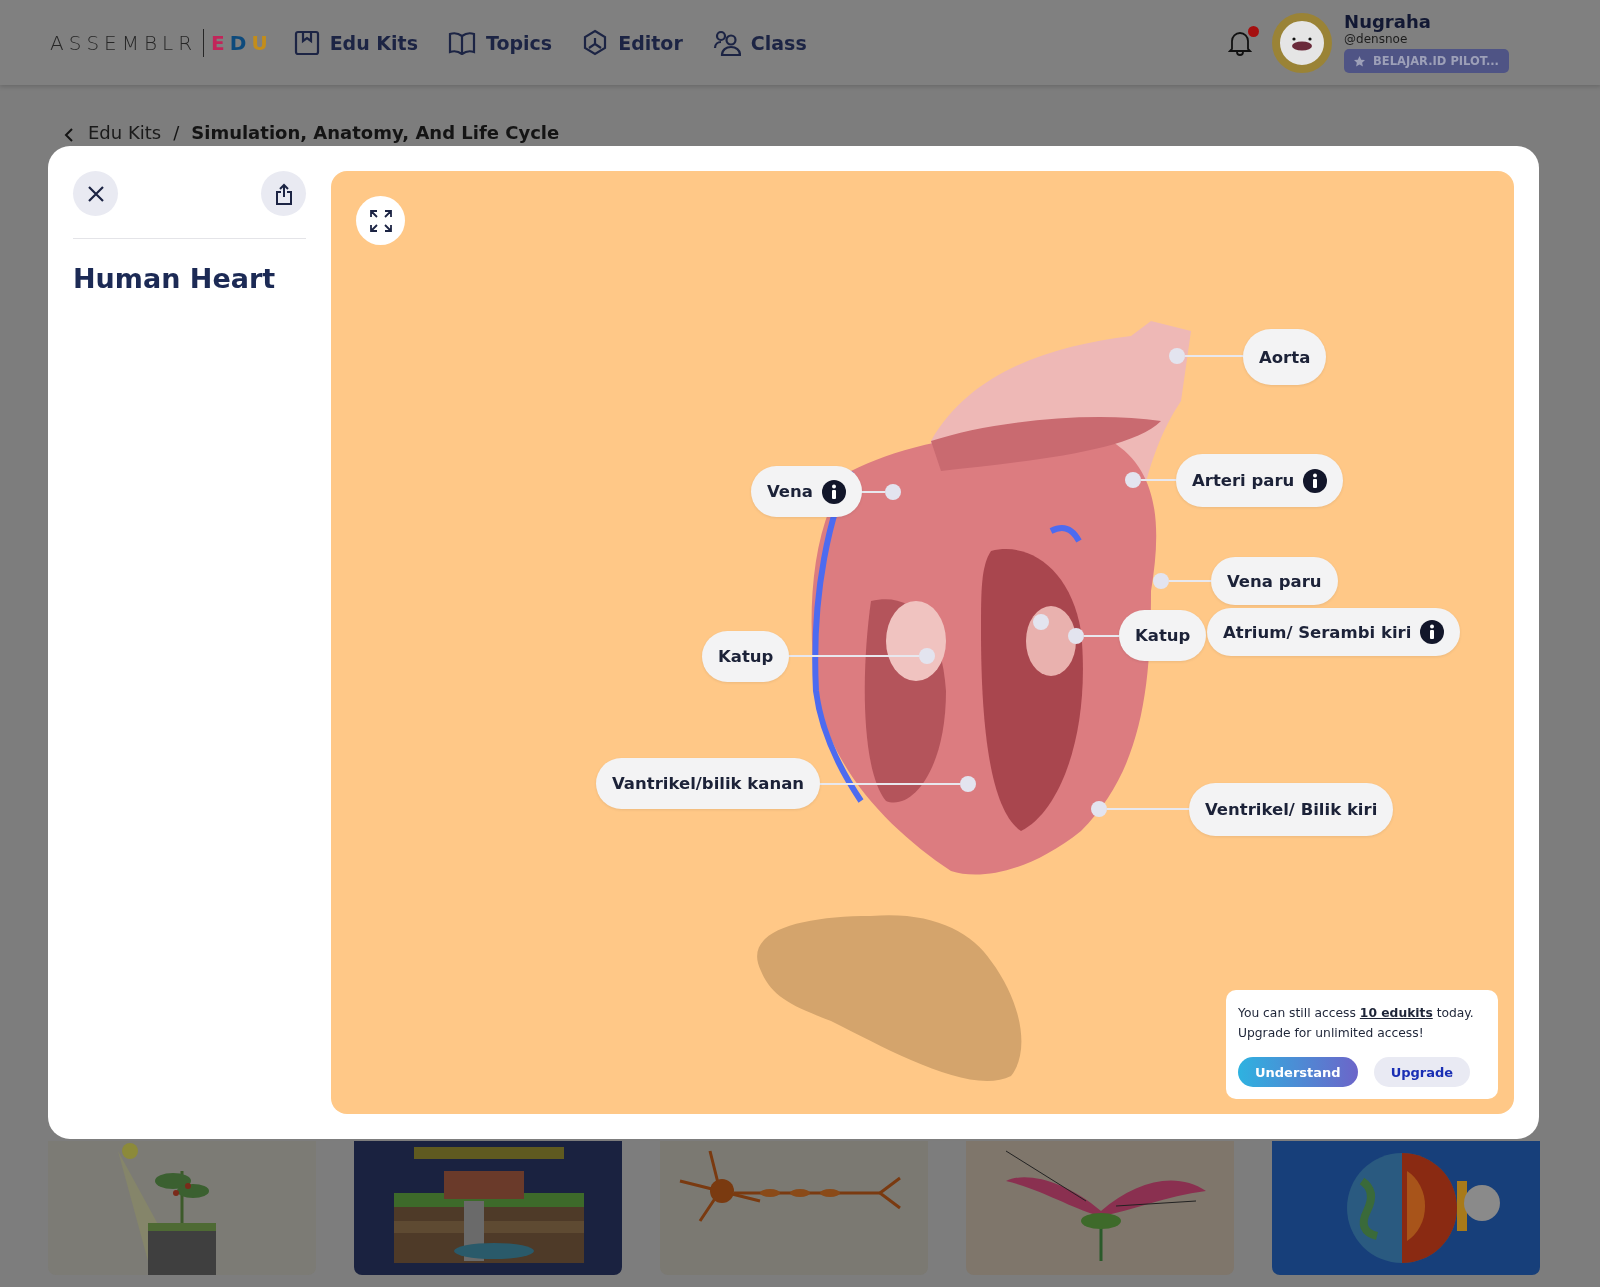  I want to click on hotspot-label: Vantrikel/bilik kanan, so click(708, 783).